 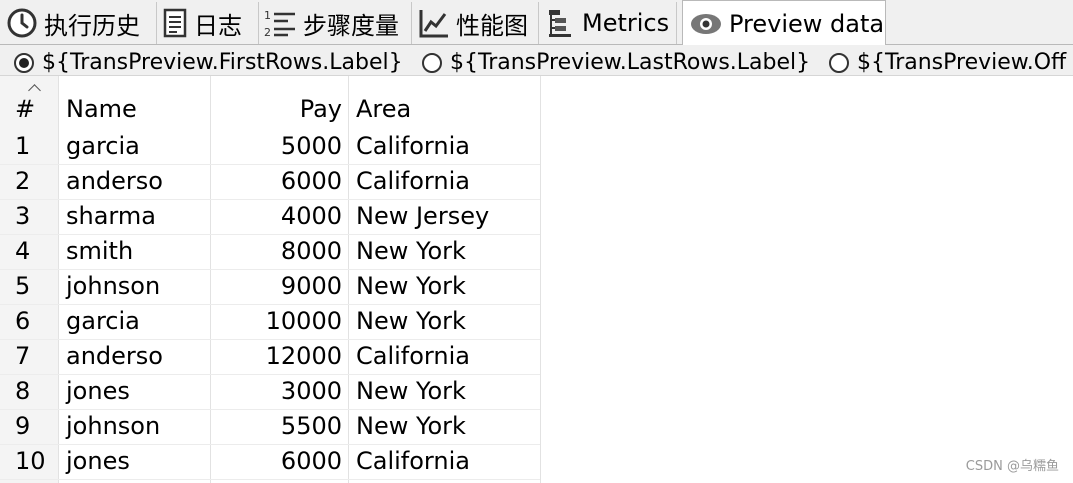 I want to click on tab-bar: 执行历史 日志 12 步骤度量 性能图 Metrics Preview data, so click(x=536, y=23).